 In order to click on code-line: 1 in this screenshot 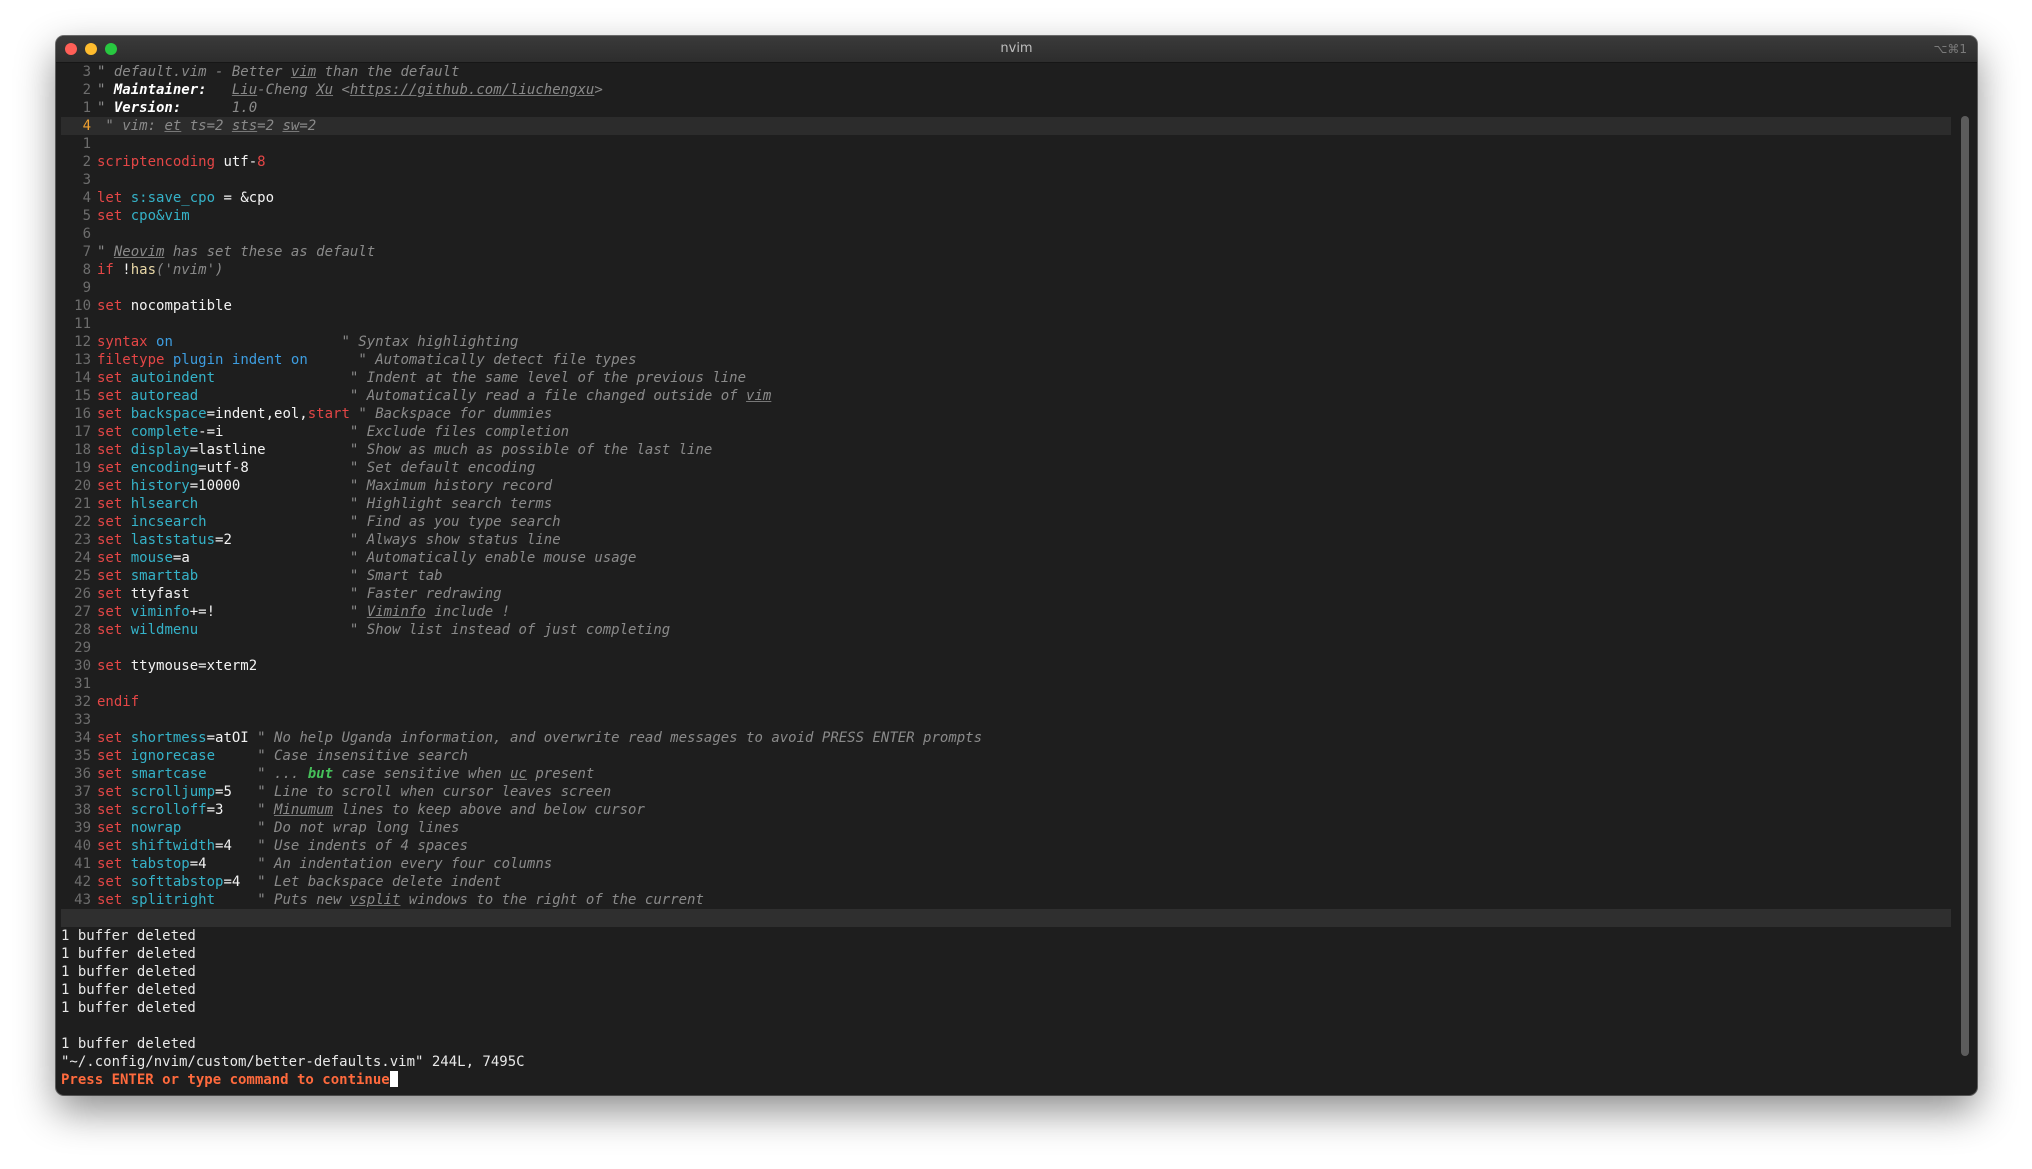, I will do `click(1006, 144)`.